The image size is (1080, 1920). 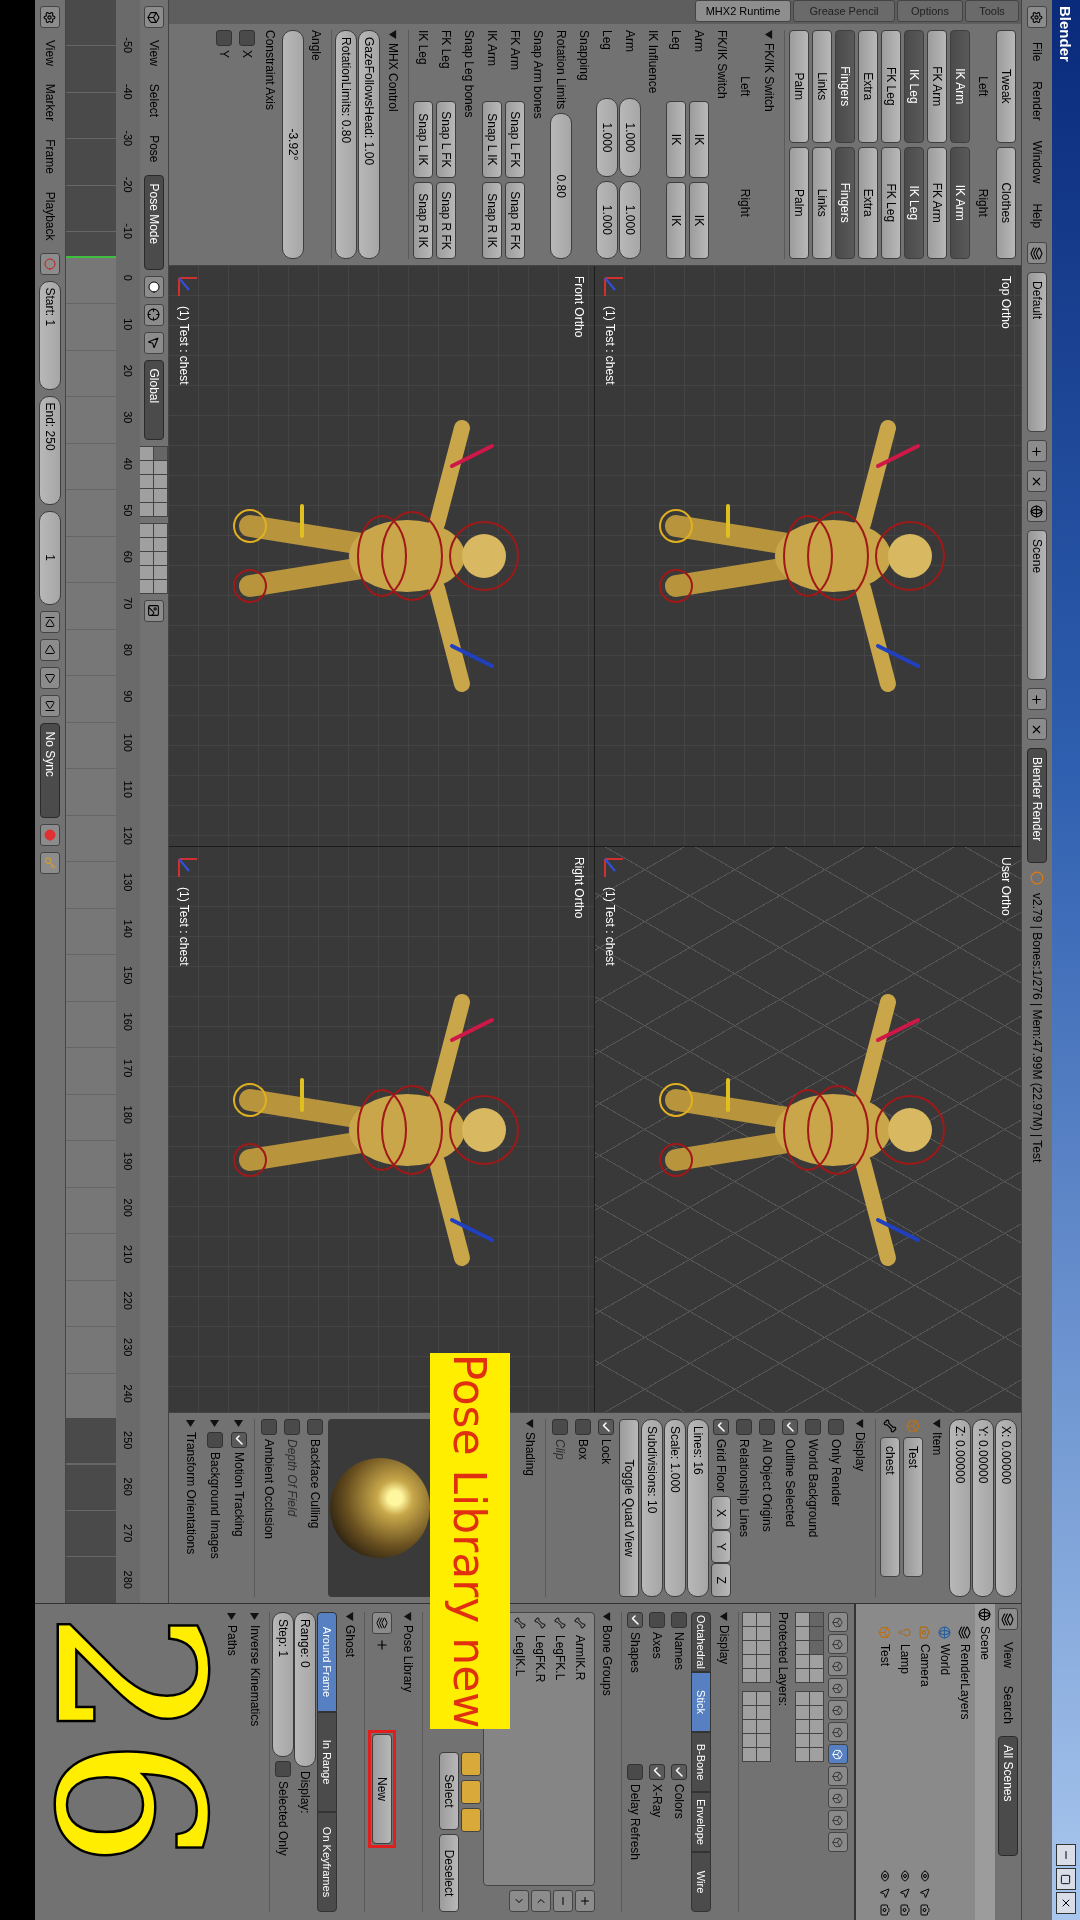 I want to click on number-field: Range: 0, so click(x=305, y=1689).